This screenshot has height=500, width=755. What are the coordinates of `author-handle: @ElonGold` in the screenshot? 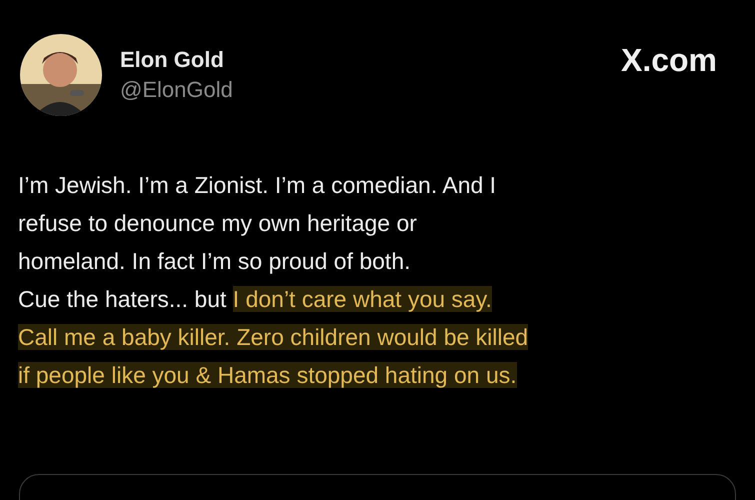 It's located at (176, 90).